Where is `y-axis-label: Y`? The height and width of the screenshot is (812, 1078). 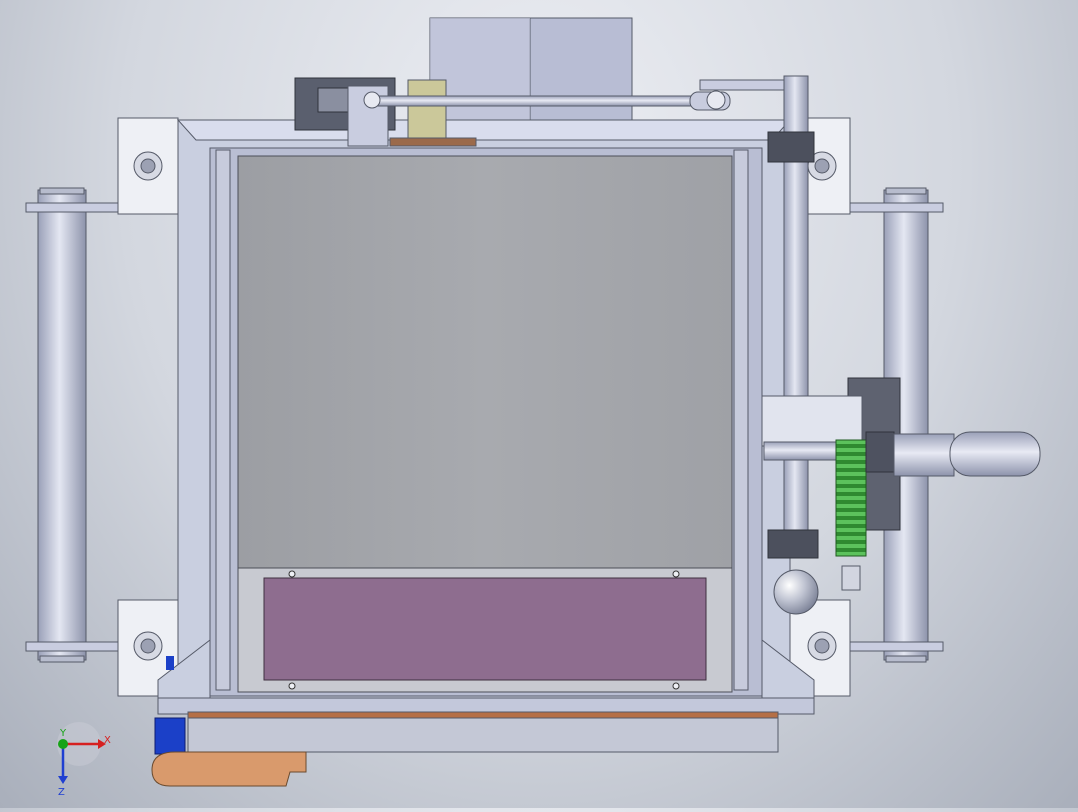
y-axis-label: Y is located at coordinates (63, 733).